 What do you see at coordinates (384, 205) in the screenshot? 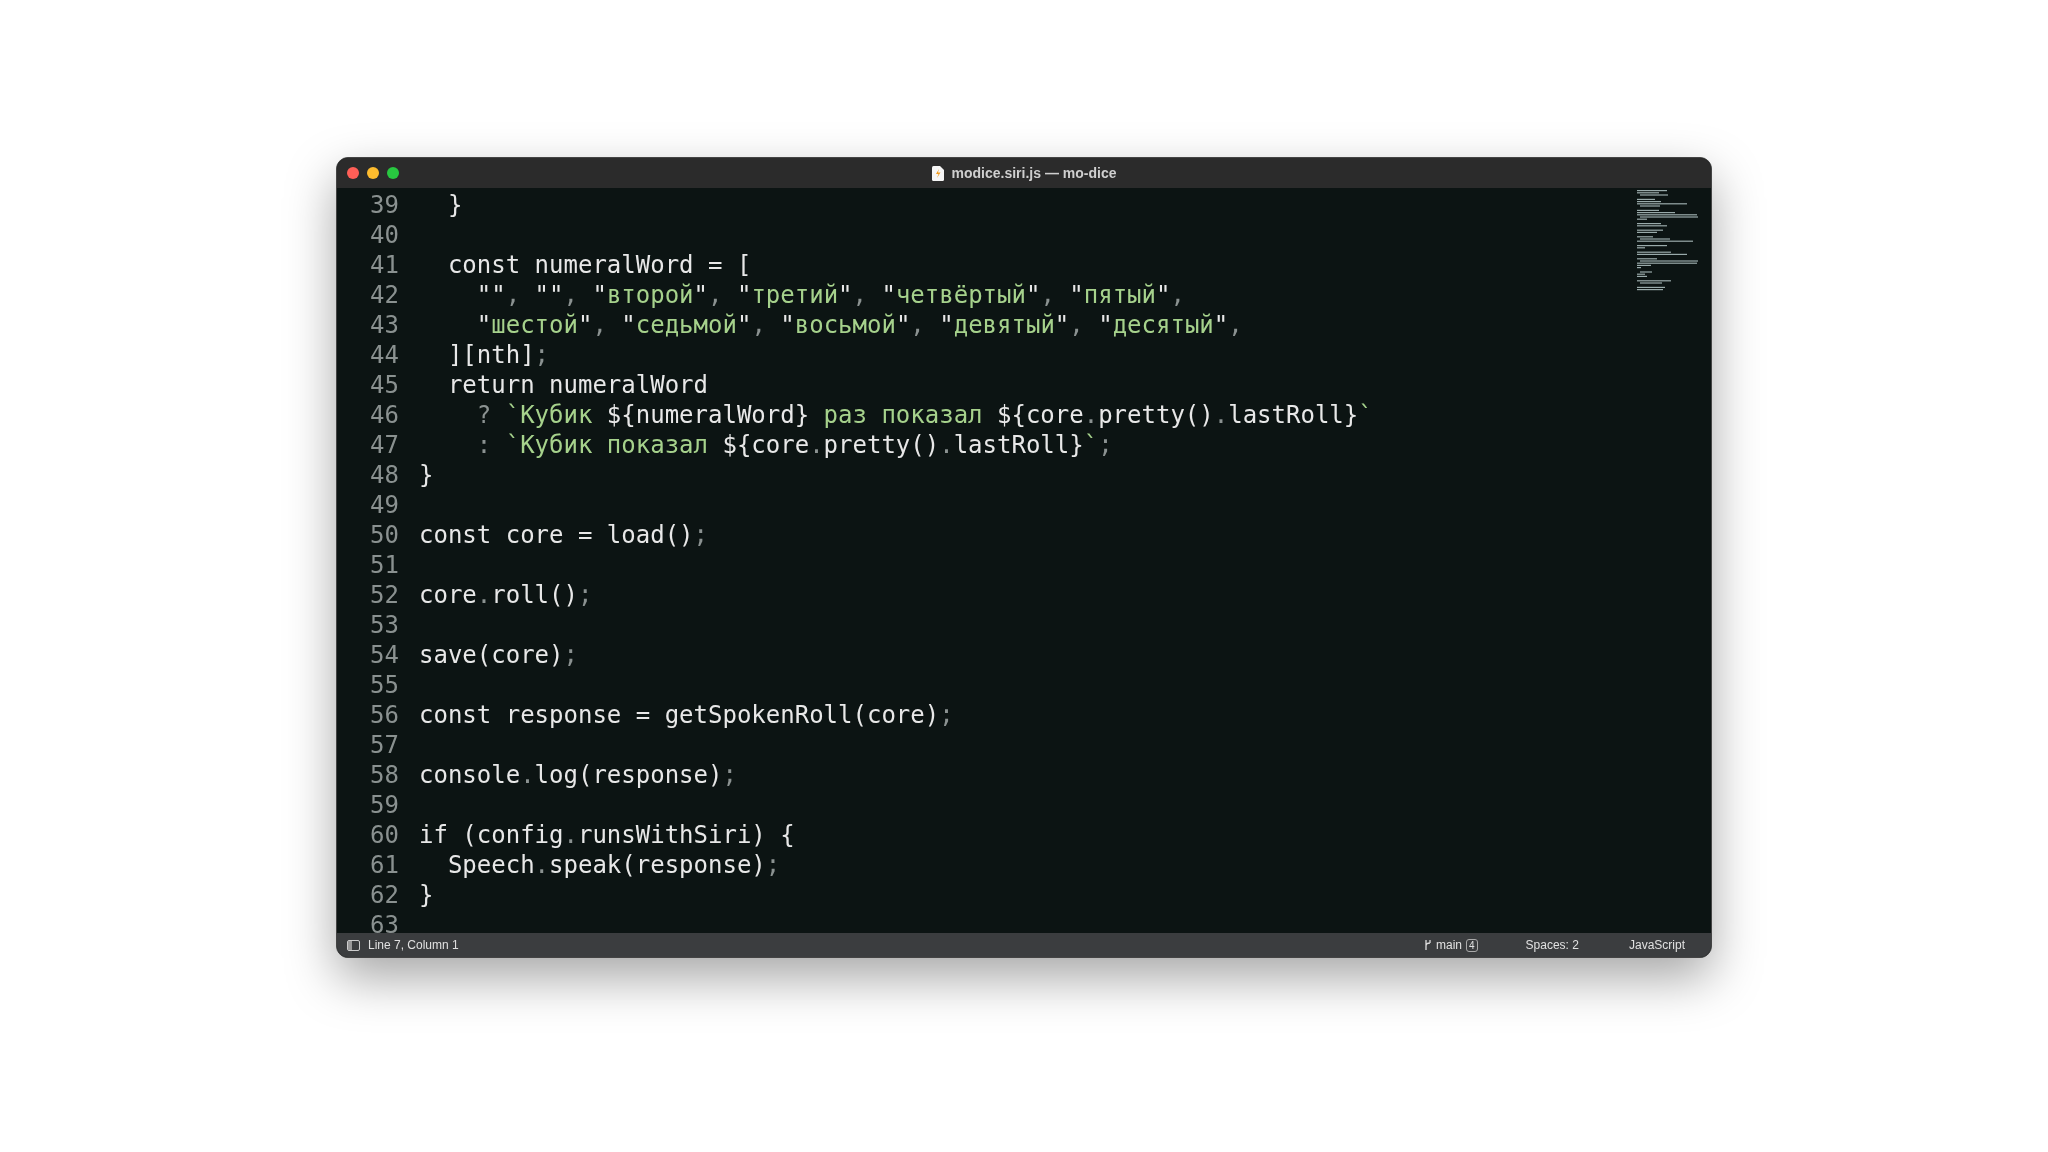
I see `line-number: 39` at bounding box center [384, 205].